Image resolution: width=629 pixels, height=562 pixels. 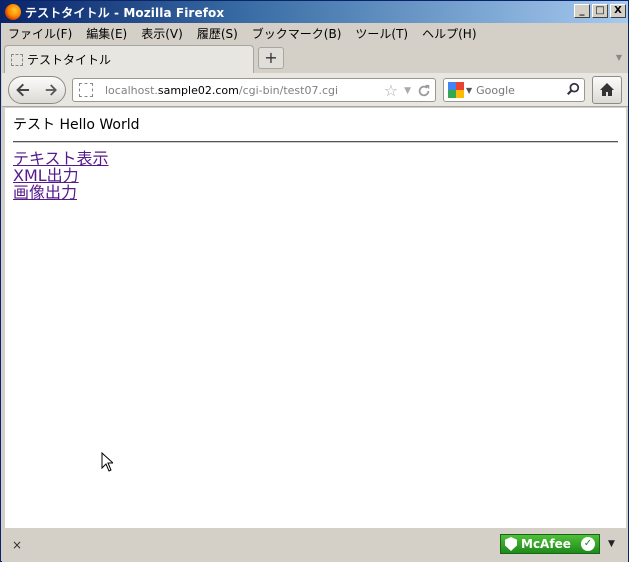 What do you see at coordinates (315, 192) in the screenshot?
I see `link-image-output: 画像出力` at bounding box center [315, 192].